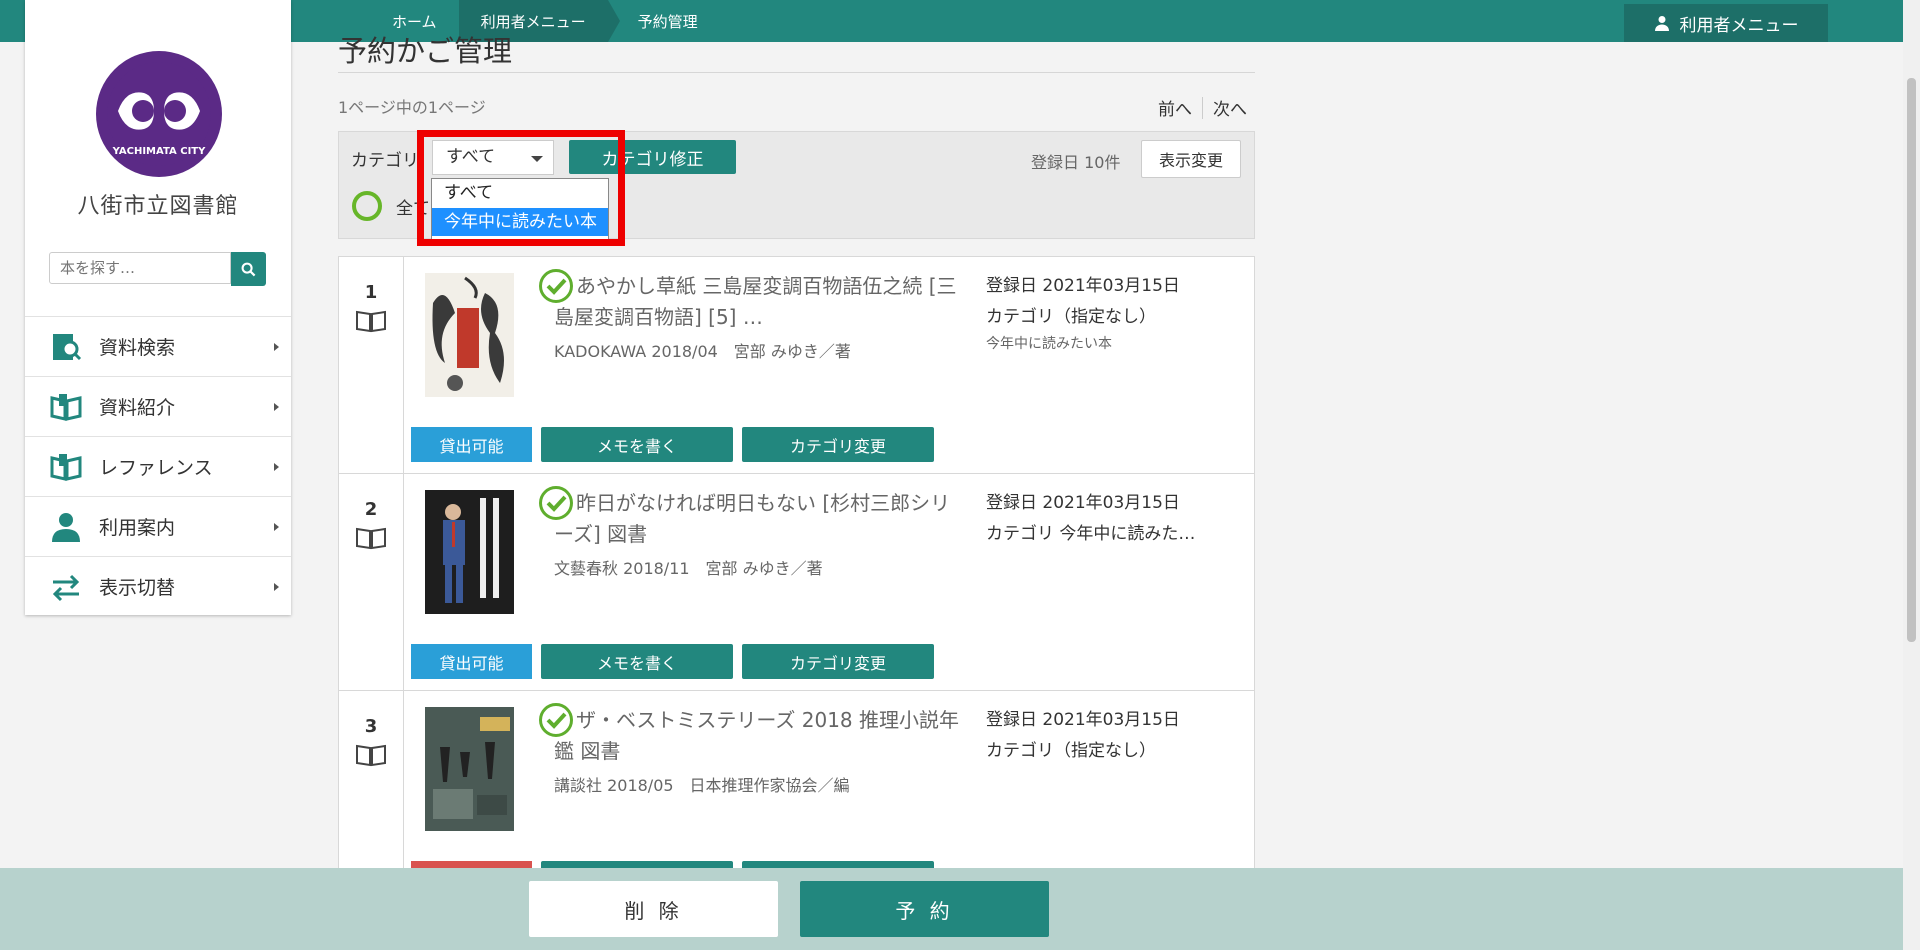 The image size is (1920, 950). Describe the element at coordinates (371, 726) in the screenshot. I see `row-number: 3` at that location.